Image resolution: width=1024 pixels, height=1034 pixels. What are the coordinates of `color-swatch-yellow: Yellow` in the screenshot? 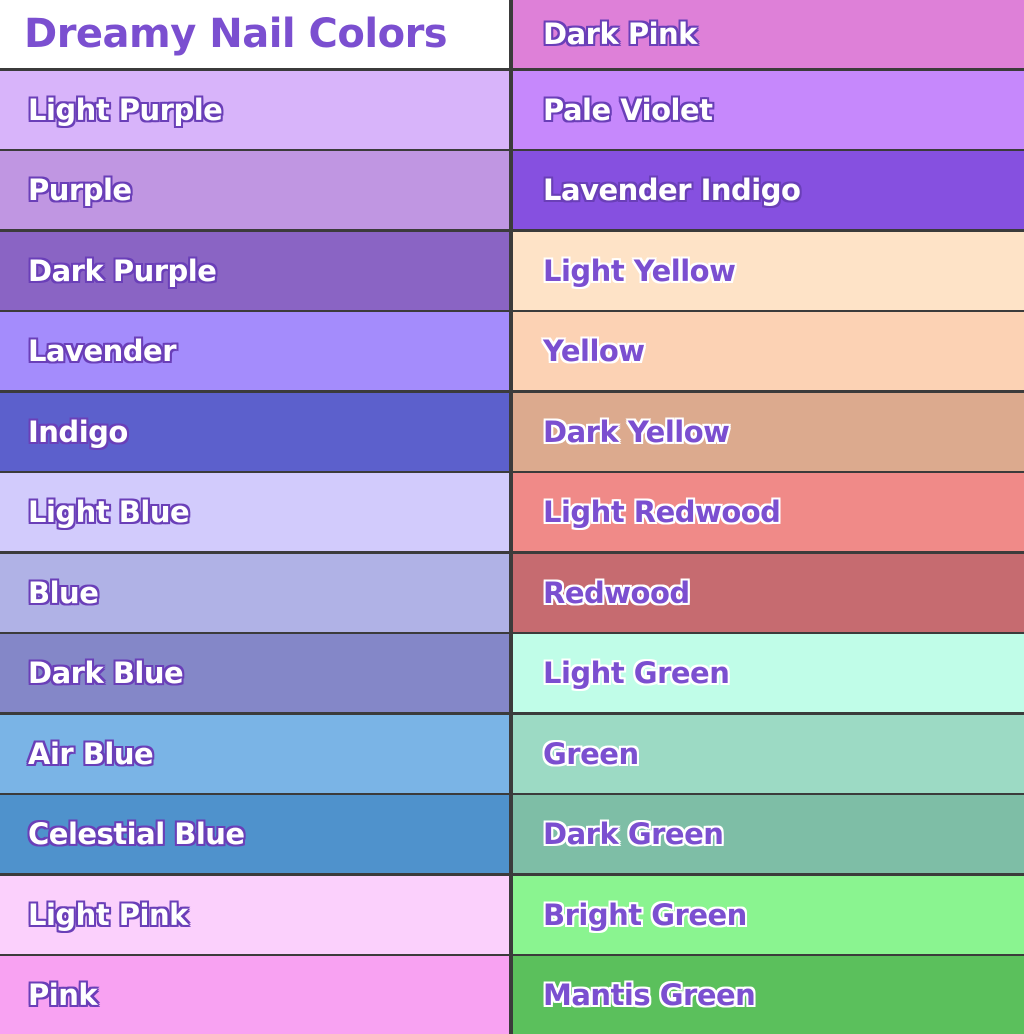 It's located at (768, 351).